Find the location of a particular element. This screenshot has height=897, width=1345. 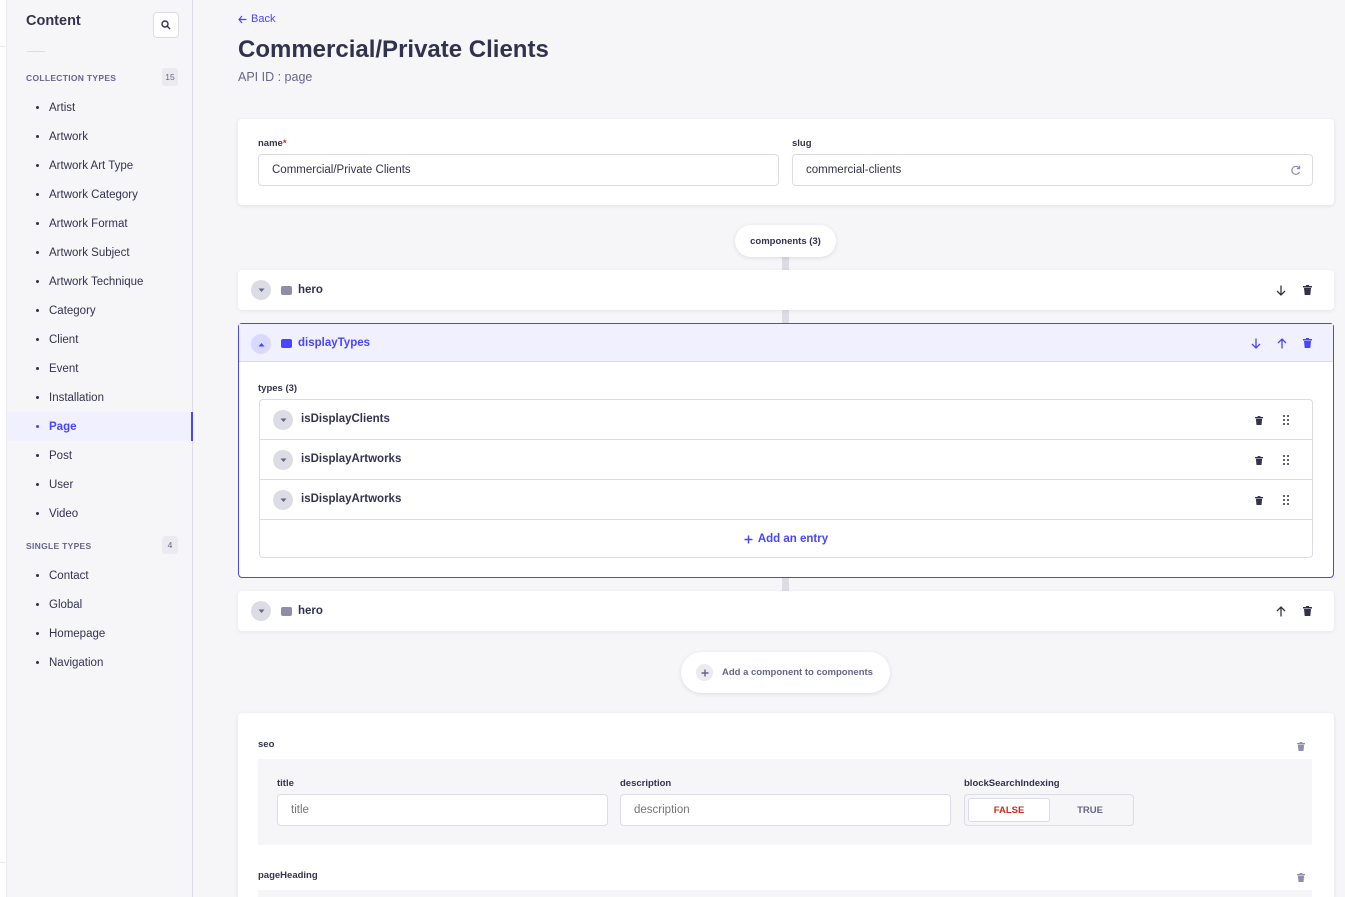

type-row: isDisplayClients is located at coordinates (786, 420).